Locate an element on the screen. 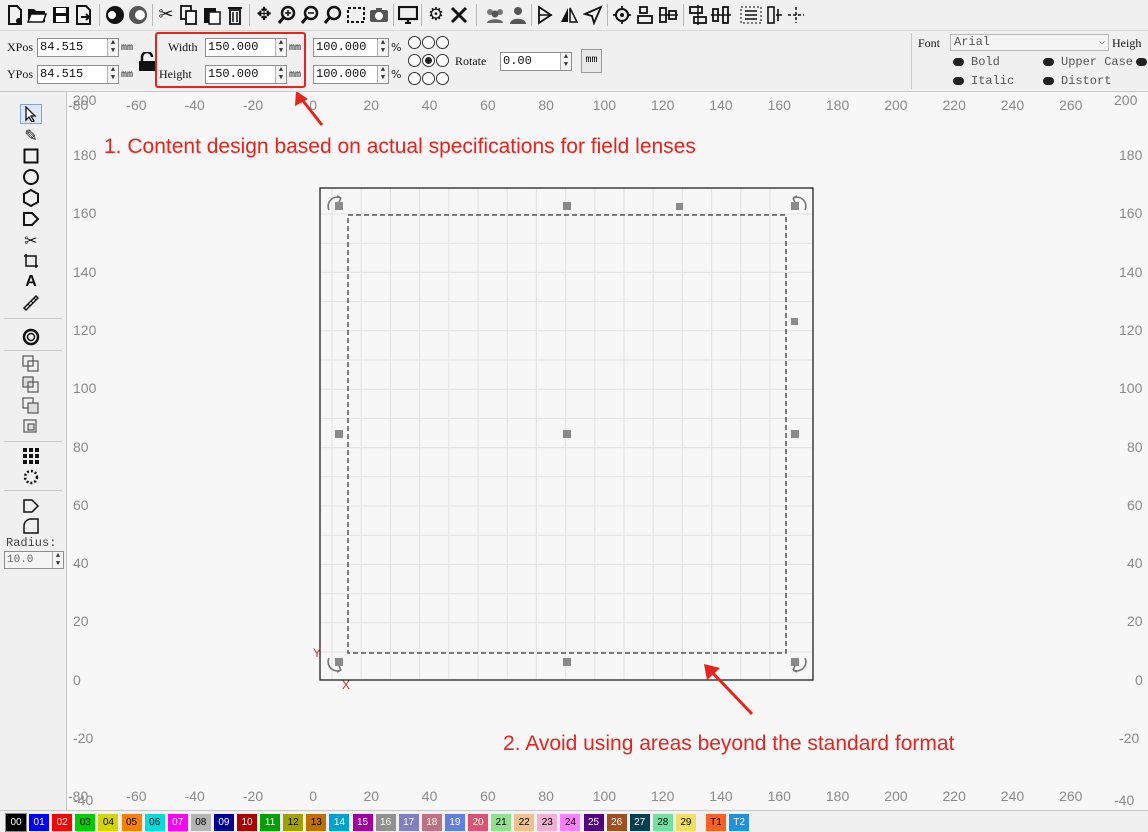 This screenshot has width=1148, height=832. palette-swatch-03: 03 is located at coordinates (85, 822).